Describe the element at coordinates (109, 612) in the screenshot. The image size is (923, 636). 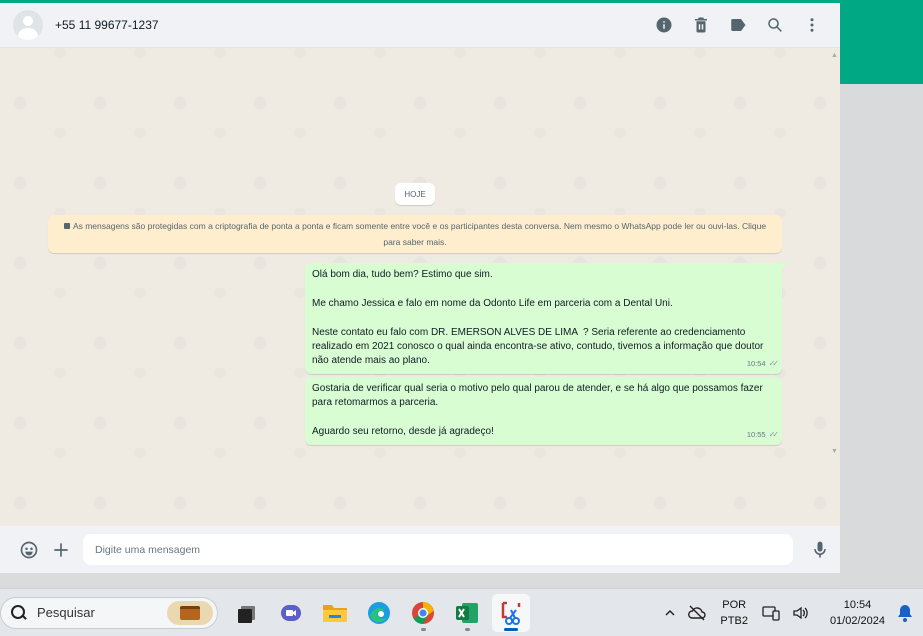
I see `taskbar-search: Pesquisar` at that location.